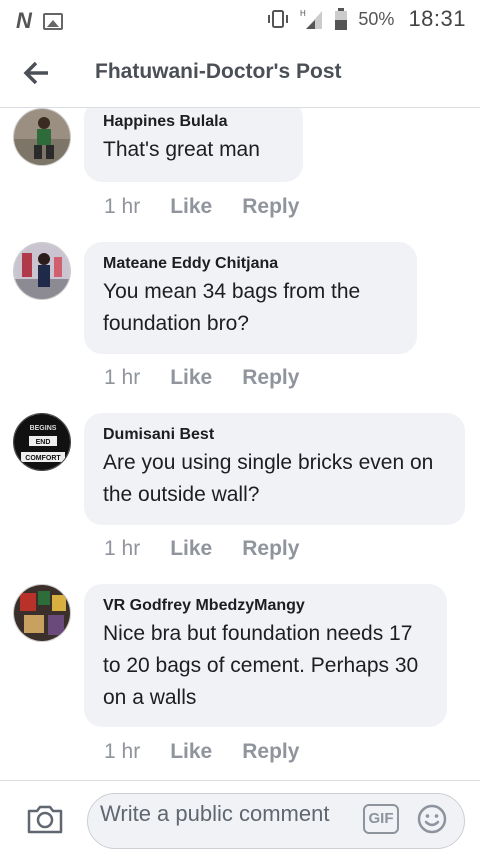 The width and height of the screenshot is (480, 854). Describe the element at coordinates (437, 18) in the screenshot. I see `clock: 18:31` at that location.